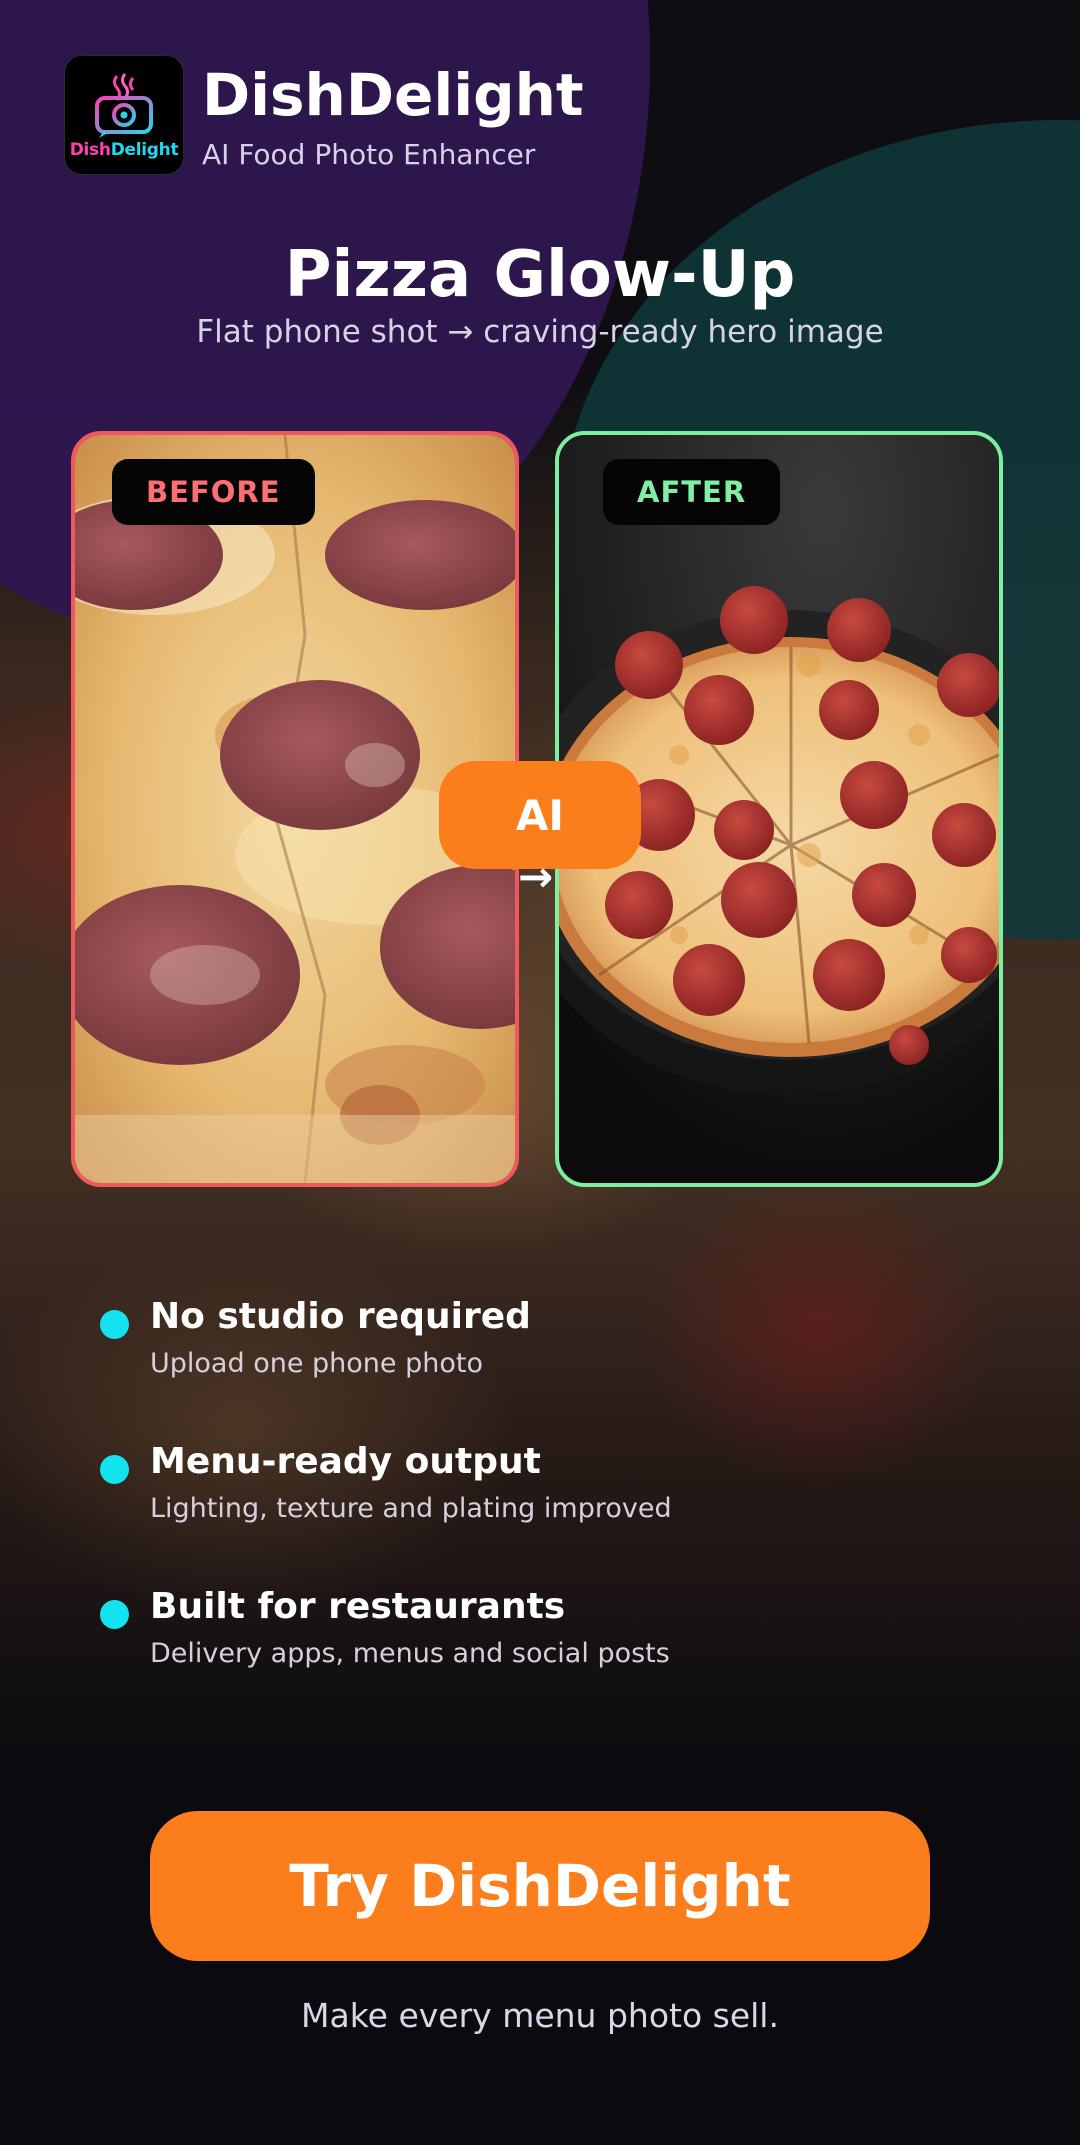 The image size is (1080, 2145). I want to click on after-tag: AFTER, so click(692, 492).